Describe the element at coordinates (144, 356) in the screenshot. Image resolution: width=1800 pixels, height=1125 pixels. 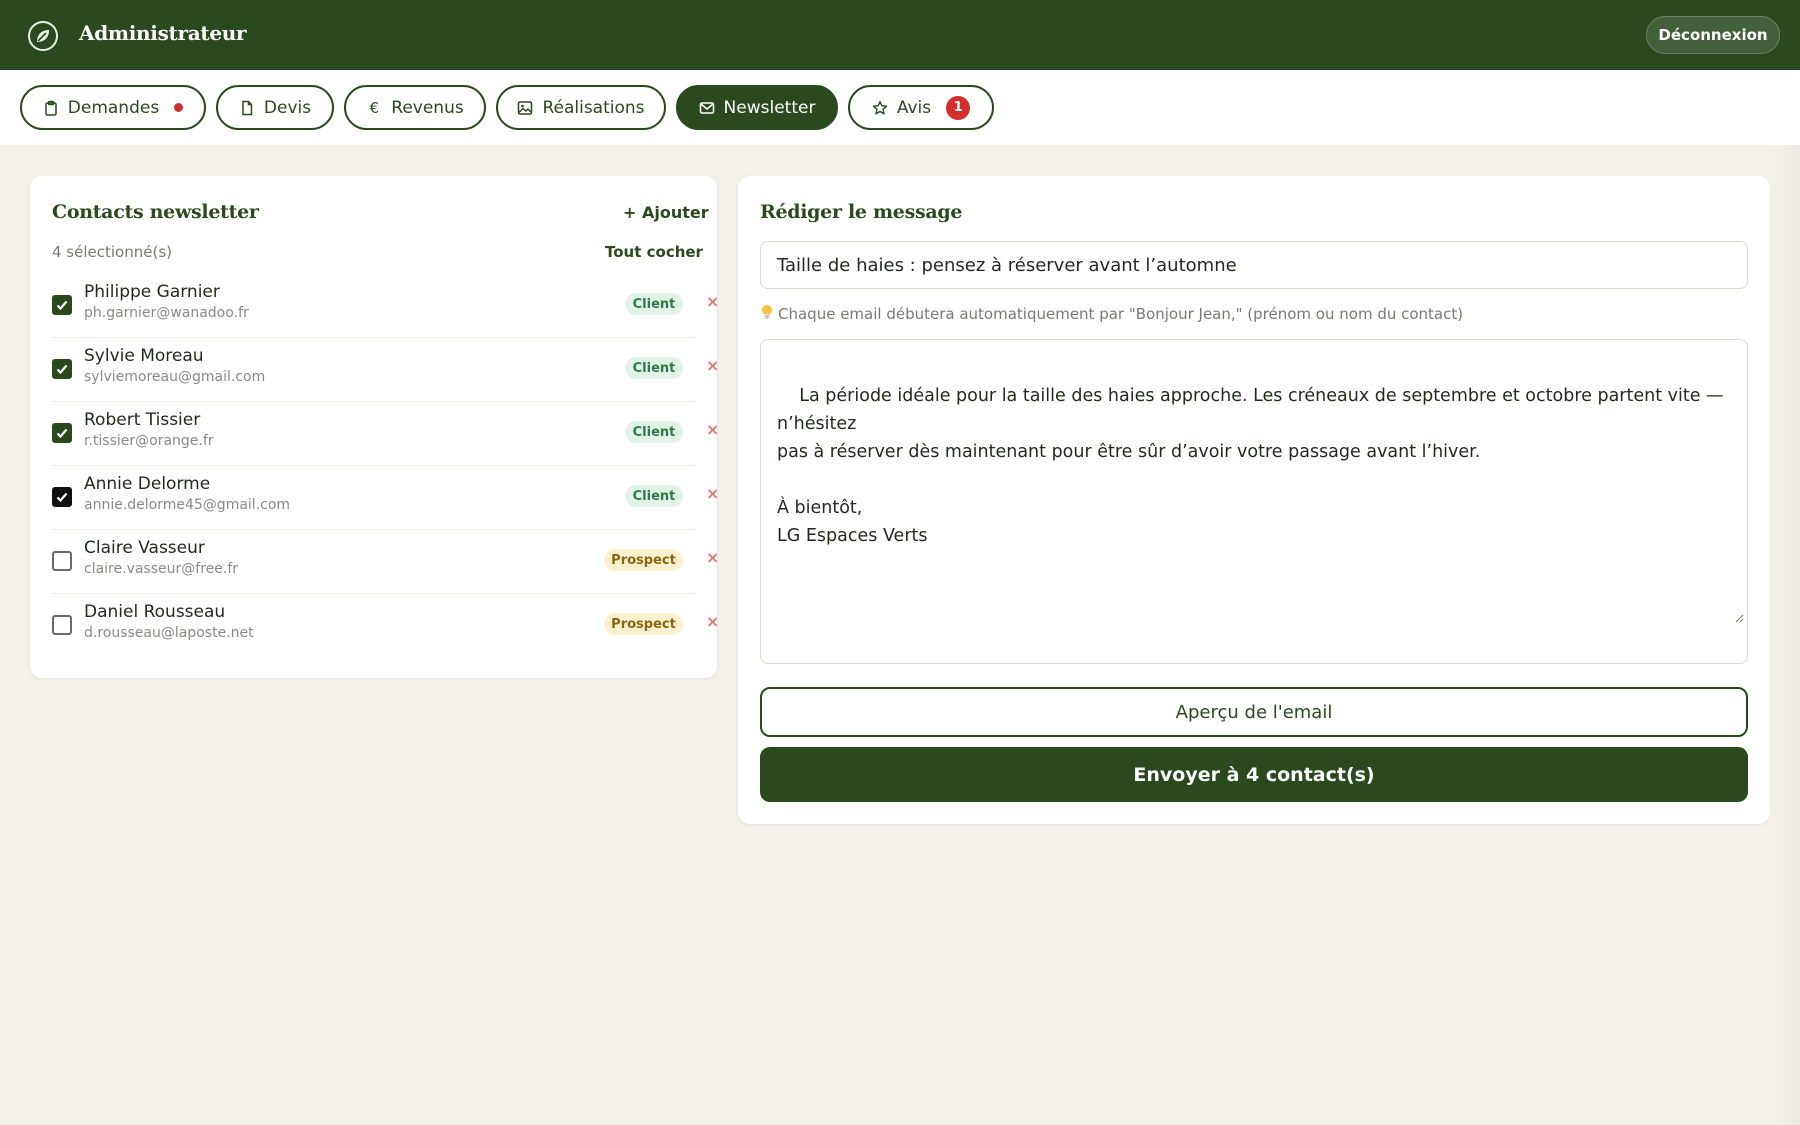
I see `contact-name: Sylvie Moreau` at that location.